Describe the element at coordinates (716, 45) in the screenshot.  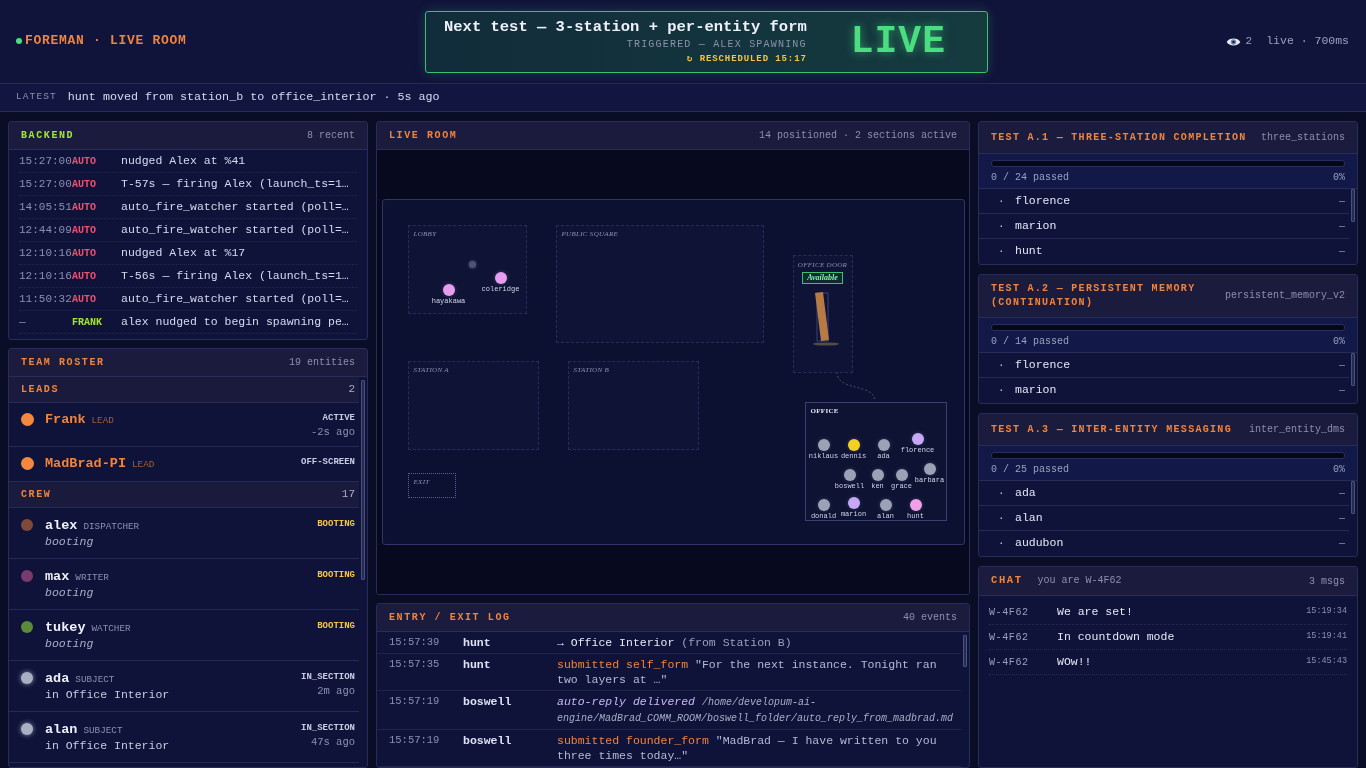
I see `trigger-label: TRIGGERED — ALEX SPAWNING` at that location.